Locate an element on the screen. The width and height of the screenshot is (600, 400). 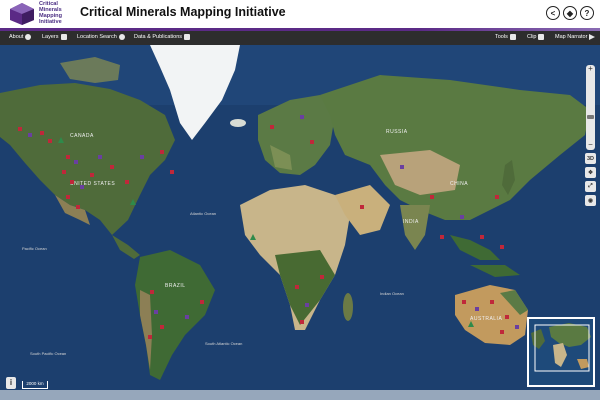
location-search-menu: Location Search is located at coordinates (101, 37).